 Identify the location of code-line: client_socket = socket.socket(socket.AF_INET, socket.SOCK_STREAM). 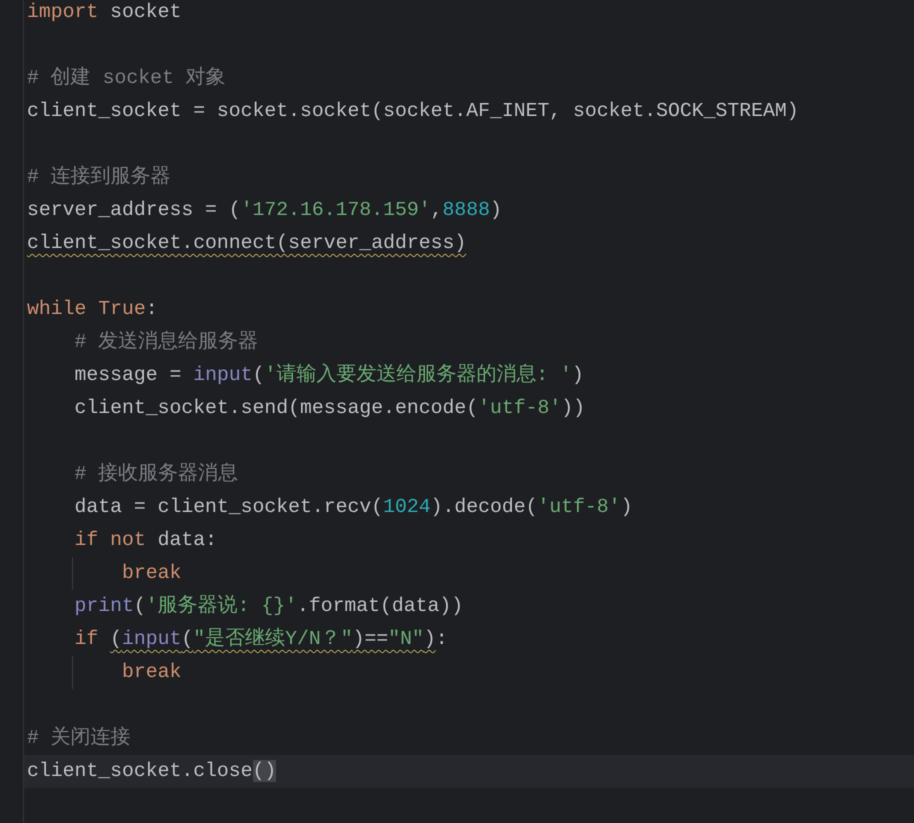
(413, 111).